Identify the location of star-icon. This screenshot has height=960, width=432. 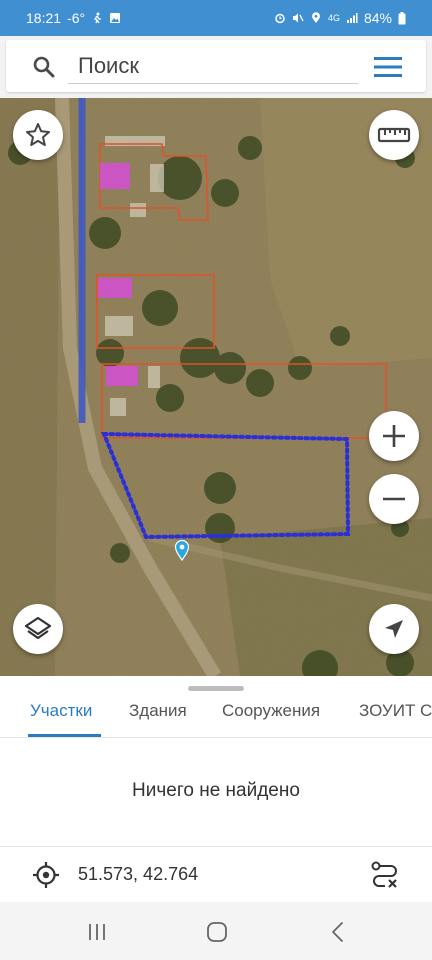
(38, 134).